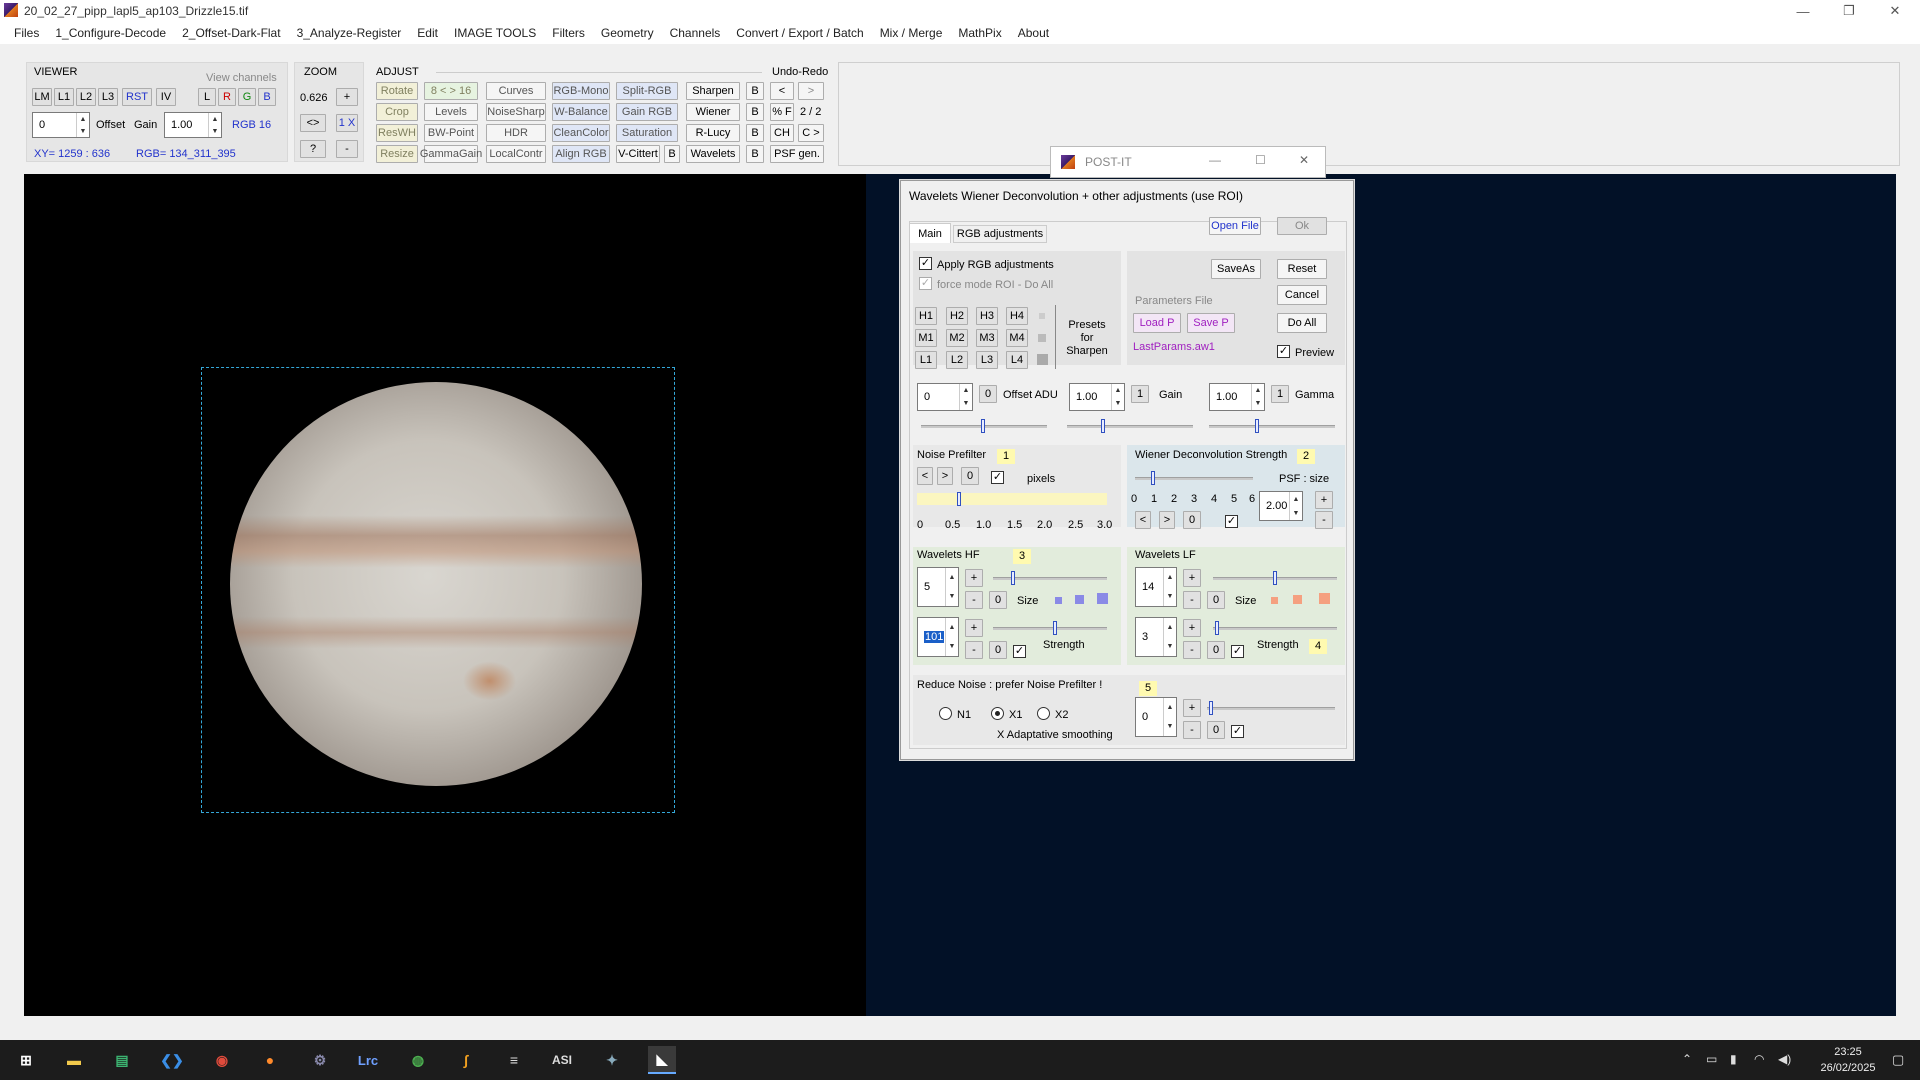 The image size is (1920, 1080). Describe the element at coordinates (925, 476) in the screenshot. I see `np-decrease-button: <` at that location.